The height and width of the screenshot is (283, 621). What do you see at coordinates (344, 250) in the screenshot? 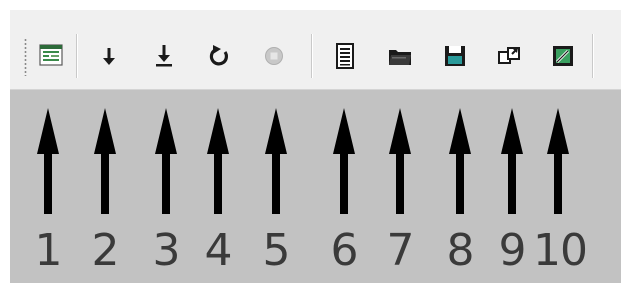
I see `arrow-number-label: 6` at bounding box center [344, 250].